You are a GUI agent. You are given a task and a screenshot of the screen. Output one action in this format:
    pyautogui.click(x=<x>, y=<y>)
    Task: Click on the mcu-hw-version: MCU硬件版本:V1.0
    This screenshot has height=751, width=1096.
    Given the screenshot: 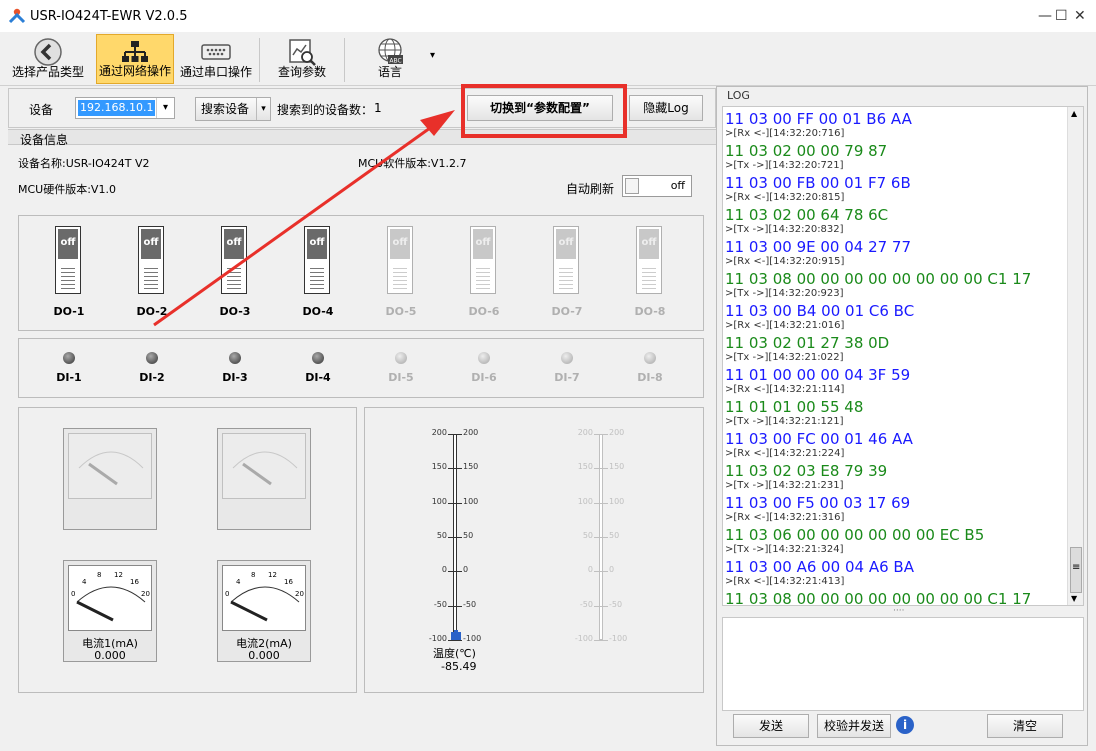 What is the action you would take?
    pyautogui.click(x=67, y=189)
    